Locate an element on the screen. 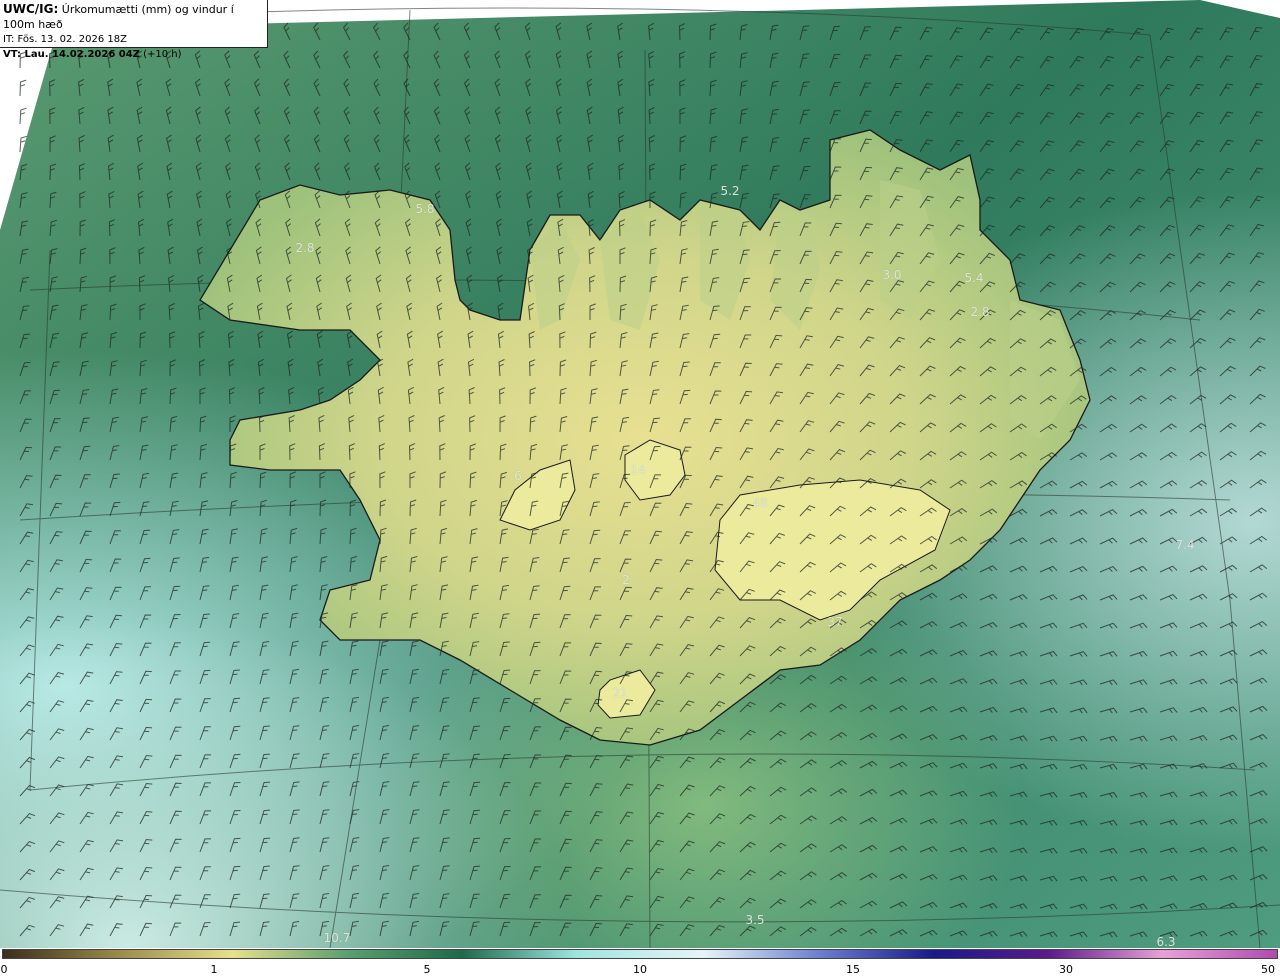  value-label-se1: 37 is located at coordinates (835, 622).